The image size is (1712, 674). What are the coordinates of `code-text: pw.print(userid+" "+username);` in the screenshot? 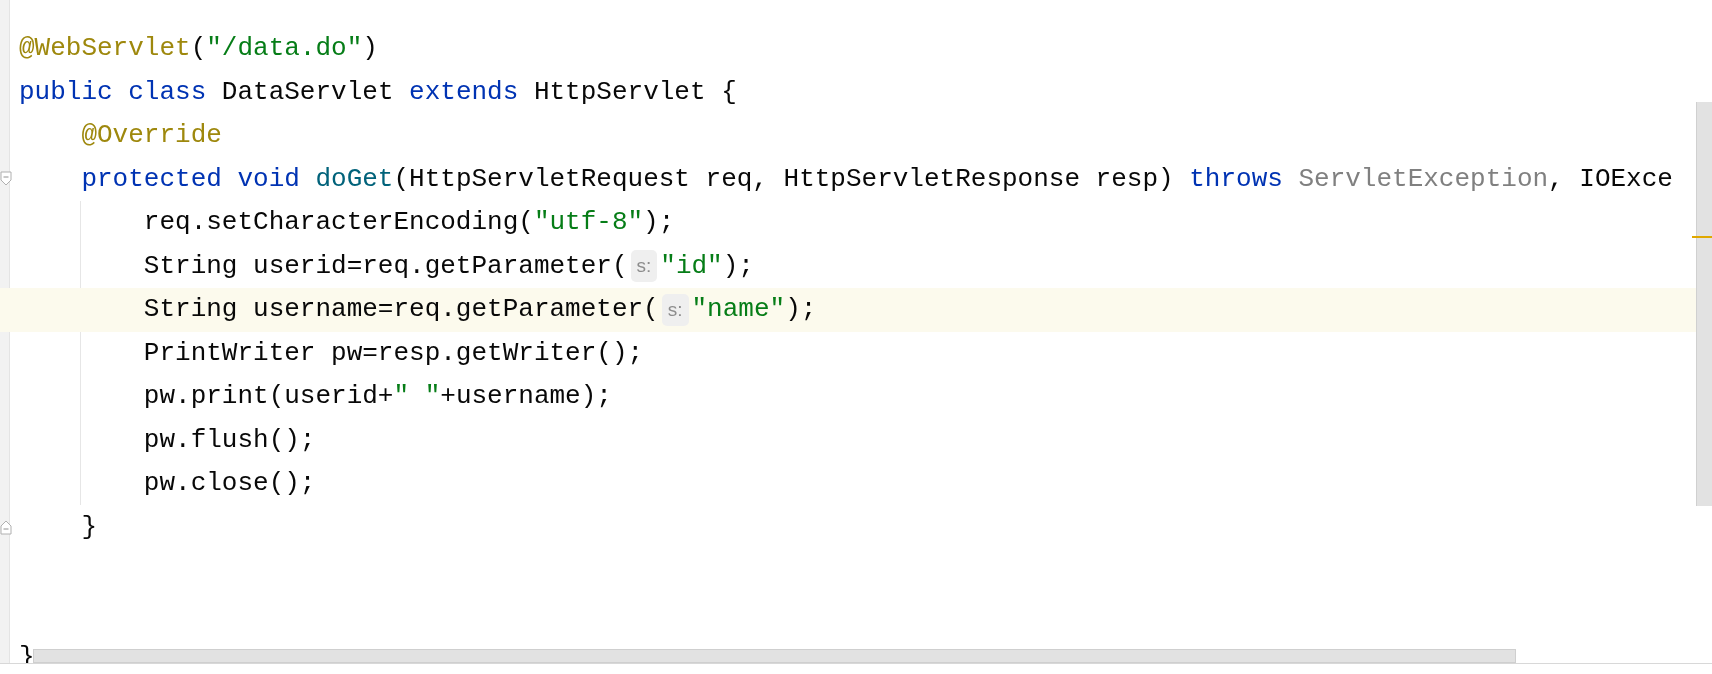 It's located at (377, 397).